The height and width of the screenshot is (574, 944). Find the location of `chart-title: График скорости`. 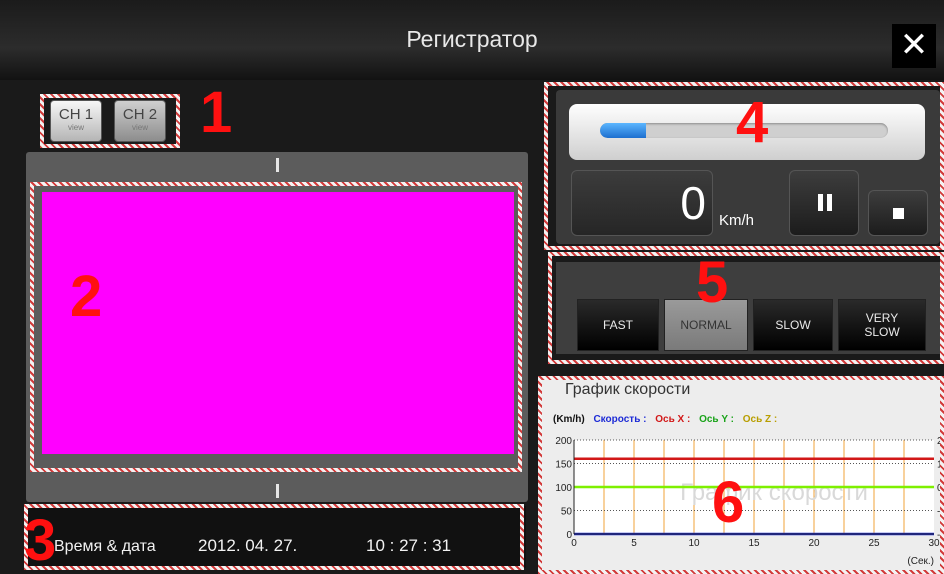

chart-title: График скорости is located at coordinates (628, 389).